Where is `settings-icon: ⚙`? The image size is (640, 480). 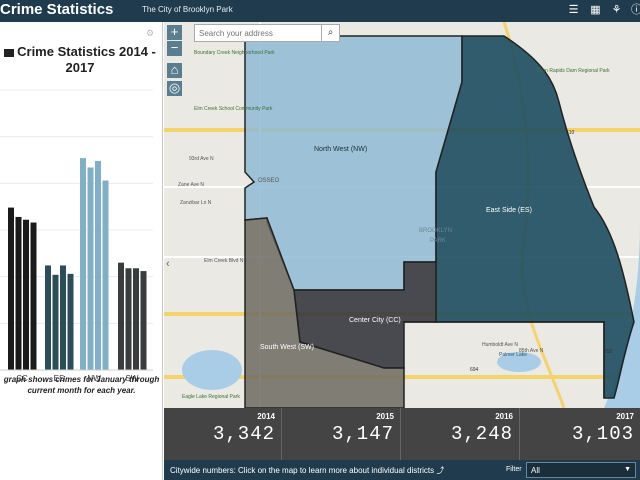 settings-icon: ⚙ is located at coordinates (150, 33).